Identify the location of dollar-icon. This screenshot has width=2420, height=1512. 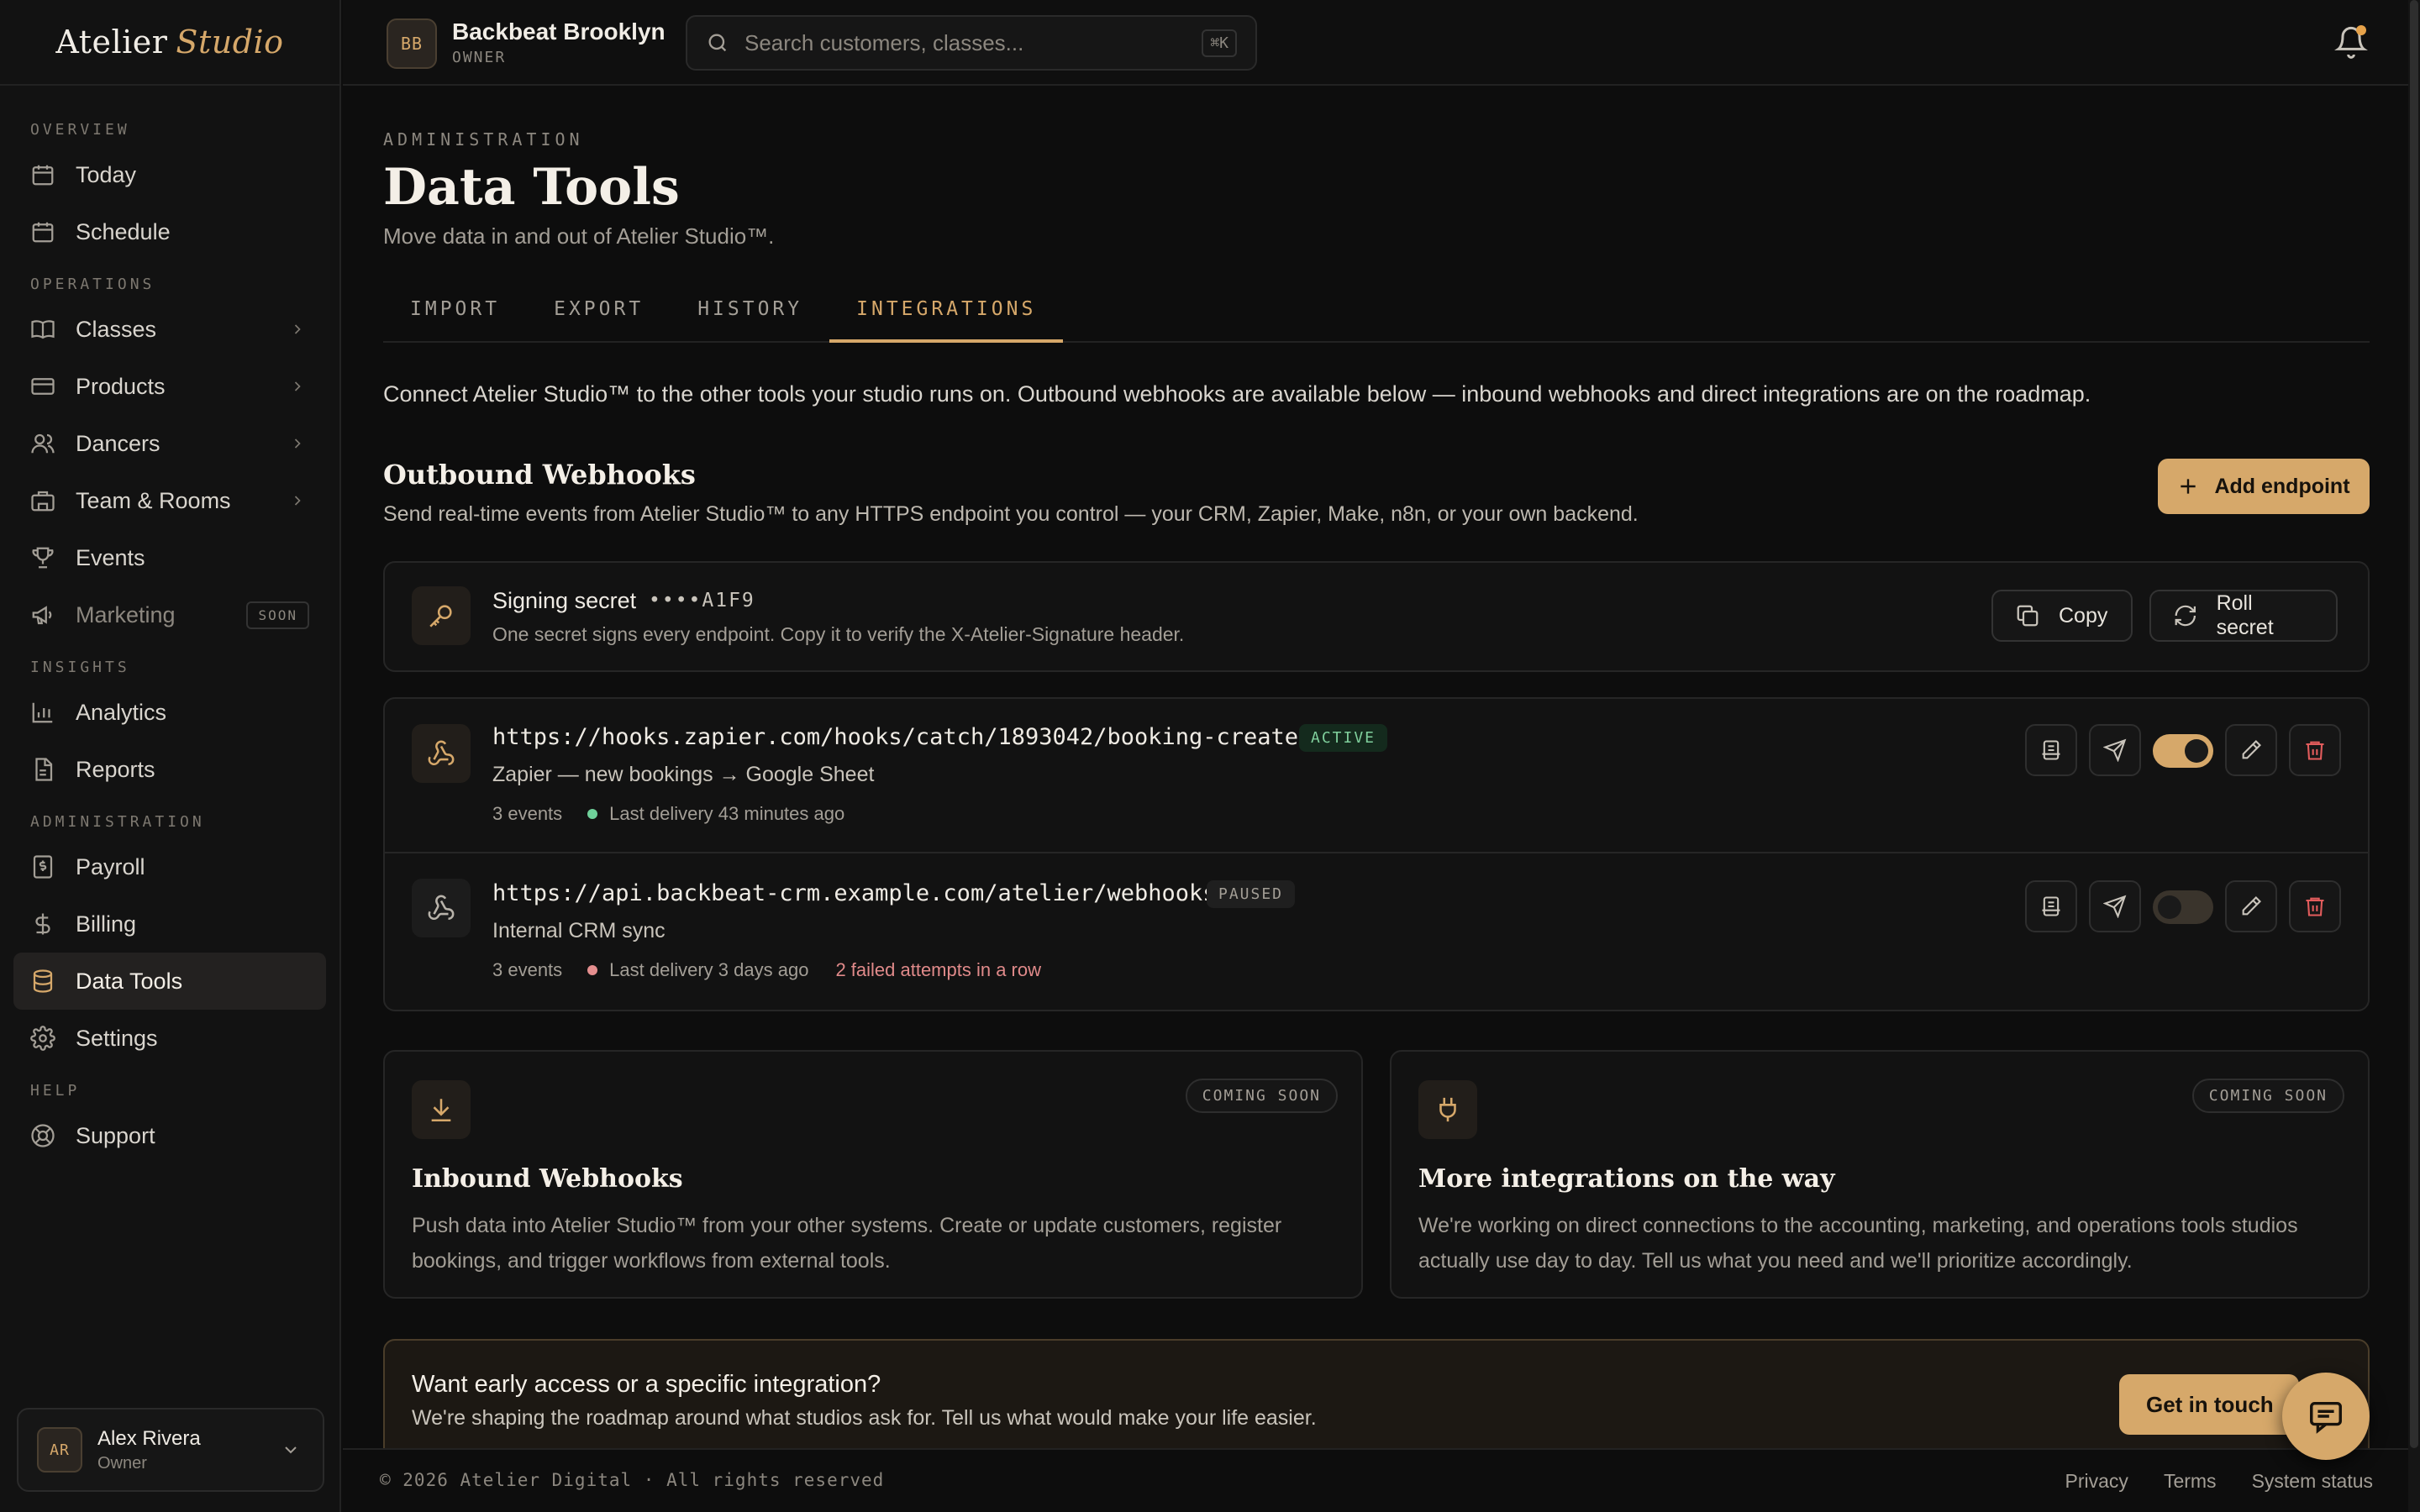
(42, 924).